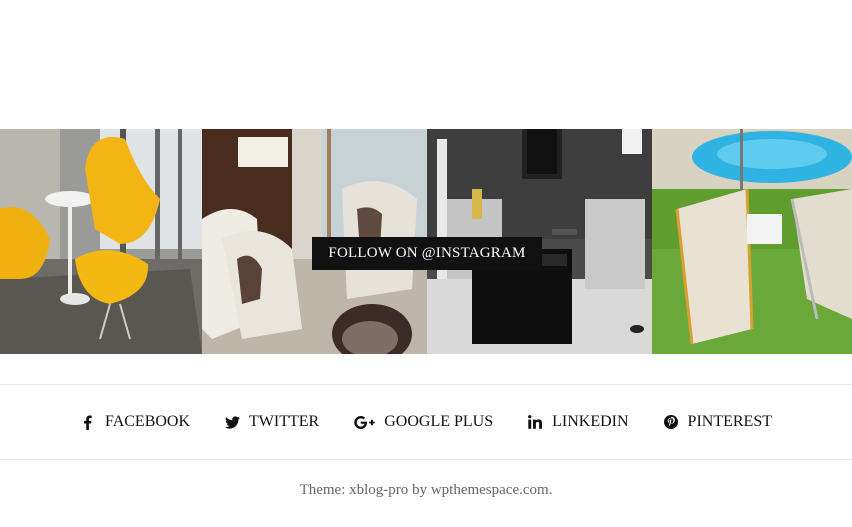 The image size is (852, 527). Describe the element at coordinates (550, 490) in the screenshot. I see `footer-suffix: .` at that location.